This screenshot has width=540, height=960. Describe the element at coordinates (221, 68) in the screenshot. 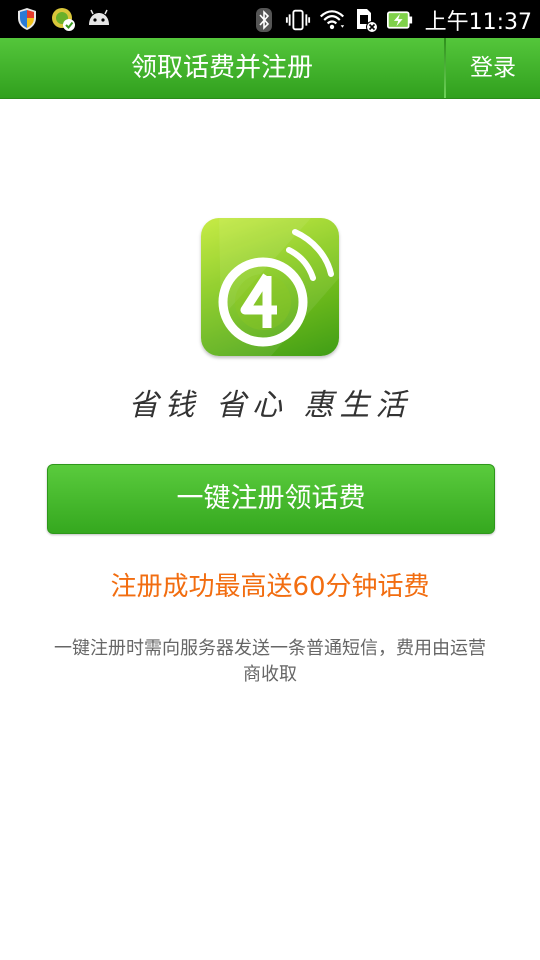

I see `page-title: 领取话费并注册` at that location.